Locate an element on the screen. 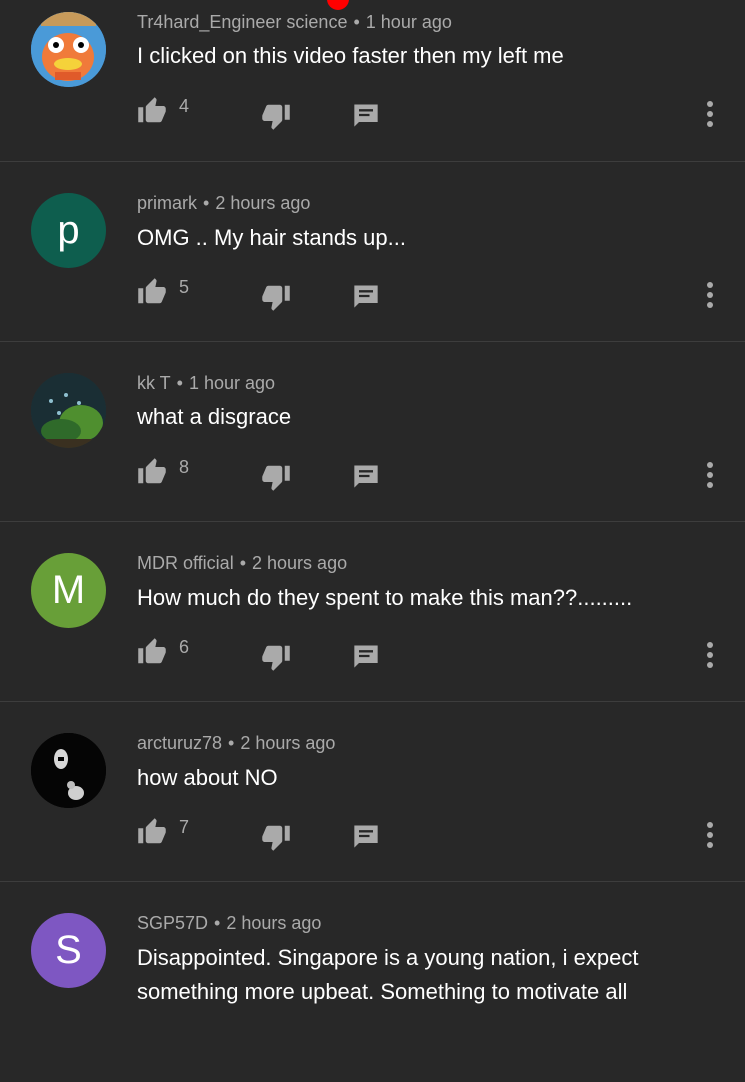 Image resolution: width=745 pixels, height=1082 pixels. like-count: 4 is located at coordinates (184, 106).